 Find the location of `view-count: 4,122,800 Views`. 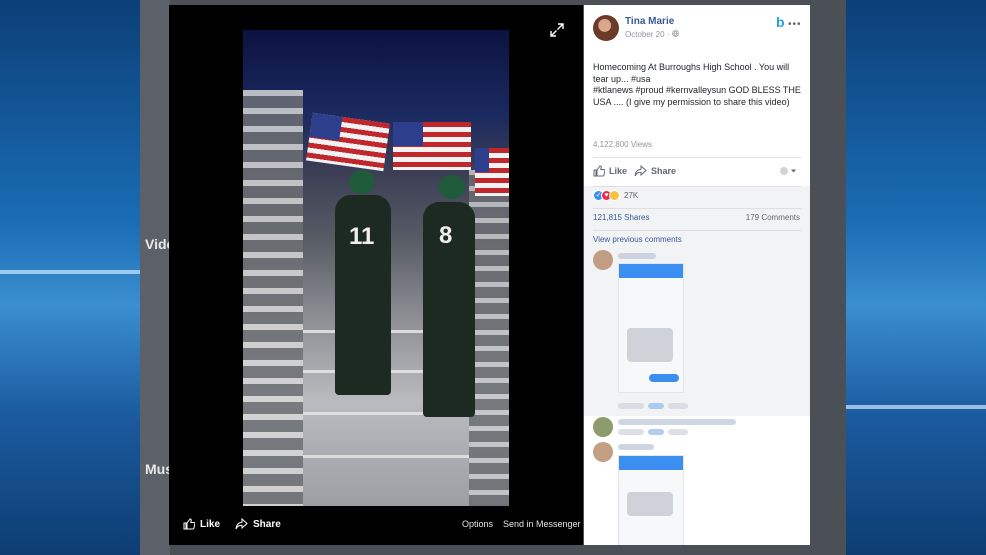

view-count: 4,122,800 Views is located at coordinates (623, 144).